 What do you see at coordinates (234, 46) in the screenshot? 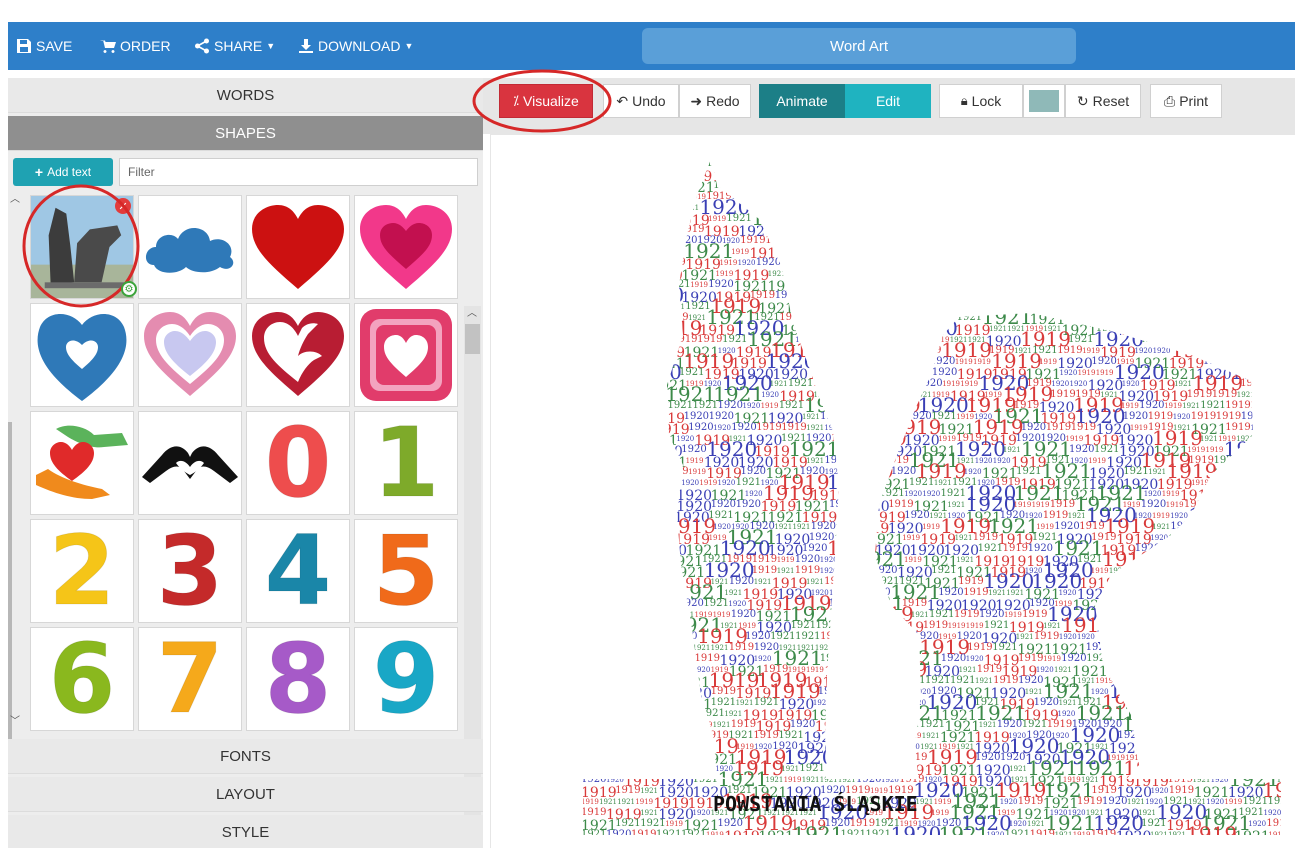
I see `share-button: SHARE ▼` at bounding box center [234, 46].